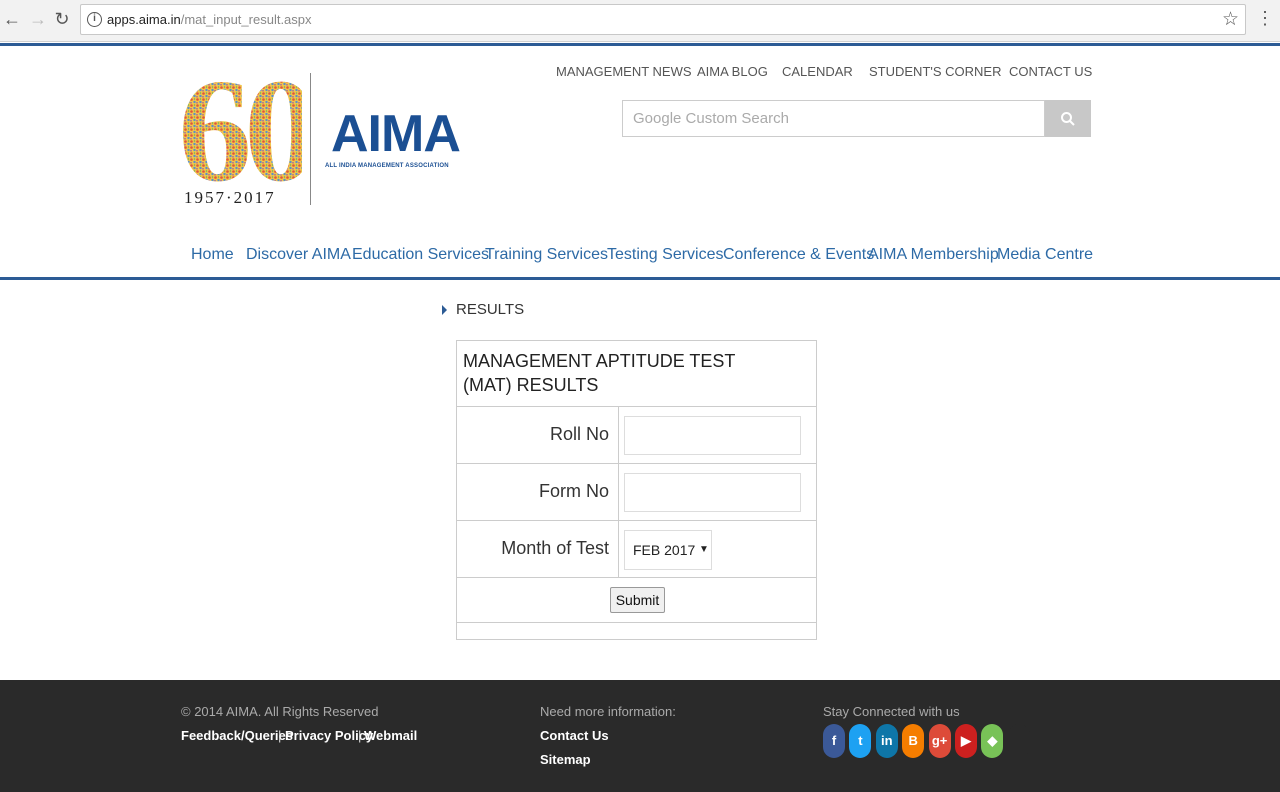  I want to click on footer-link-feedback: Feedback/Queries, so click(237, 735).